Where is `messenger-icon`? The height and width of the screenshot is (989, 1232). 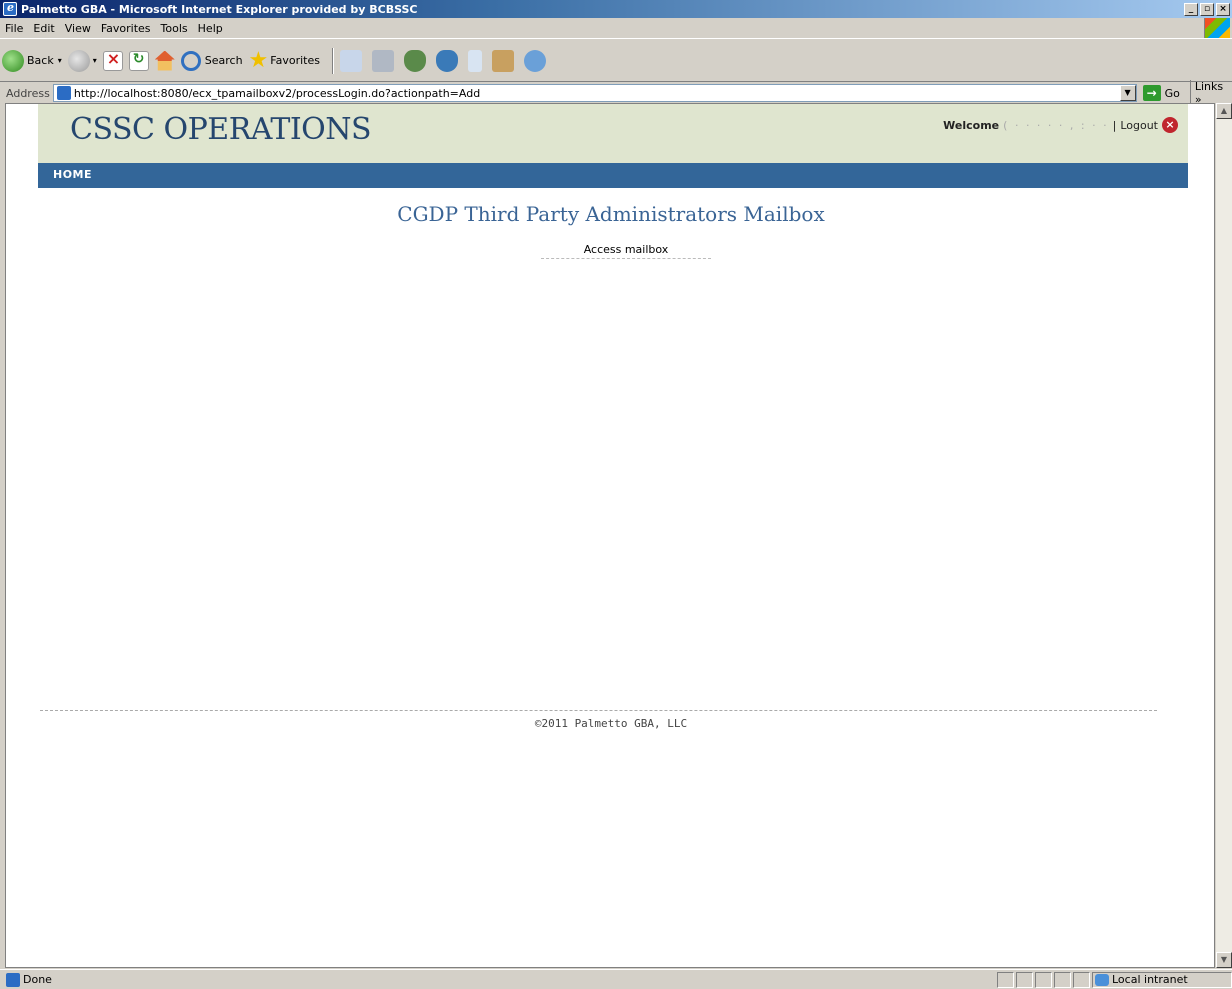
messenger-icon is located at coordinates (534, 60).